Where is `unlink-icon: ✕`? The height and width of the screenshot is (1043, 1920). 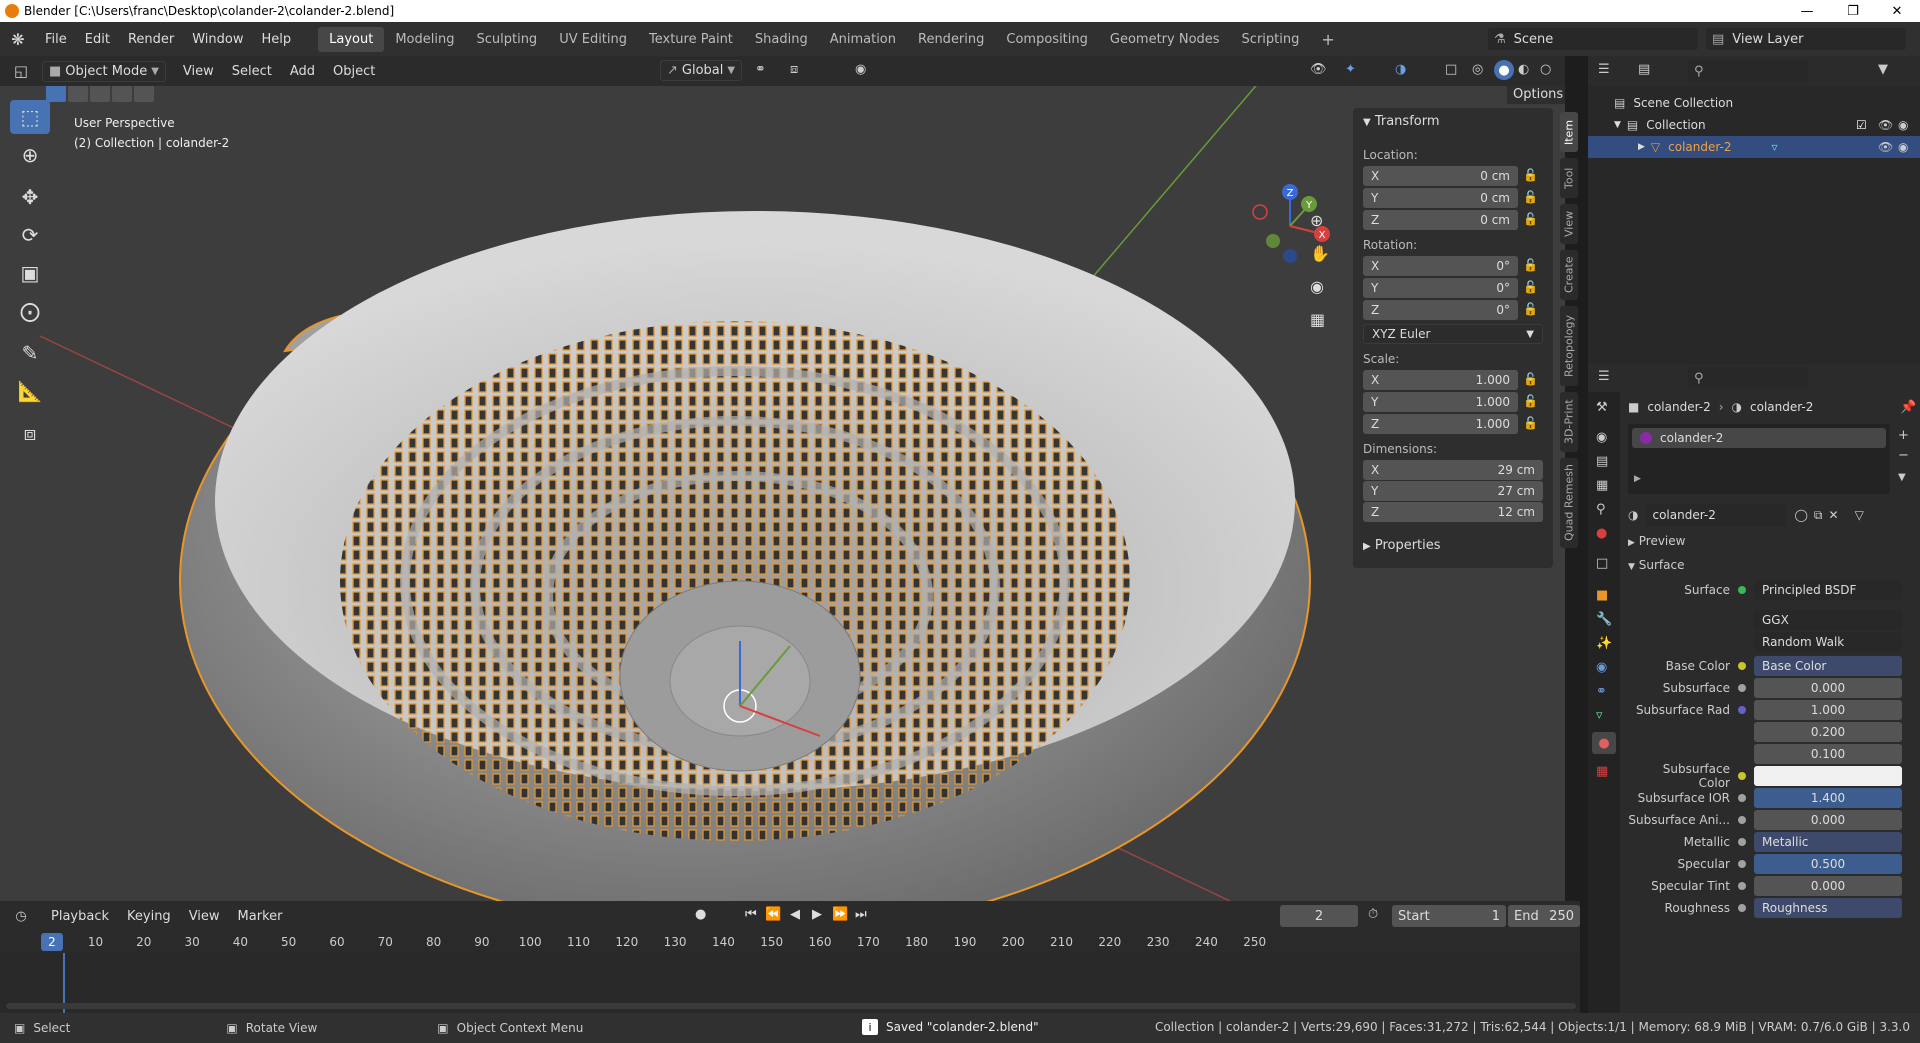 unlink-icon: ✕ is located at coordinates (1834, 515).